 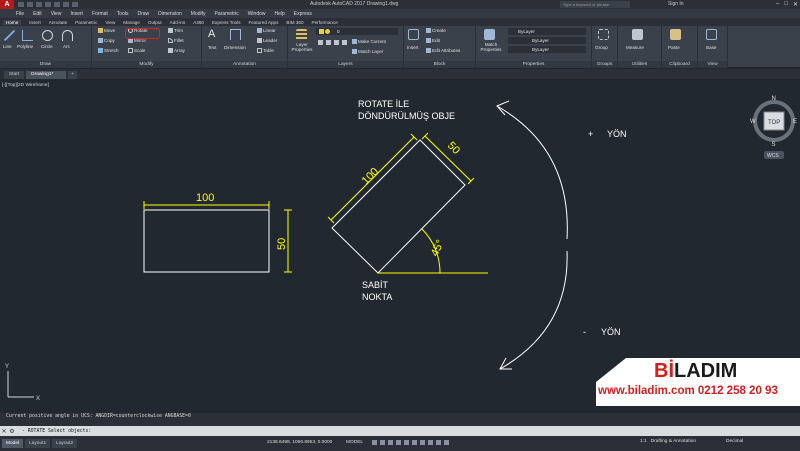 I want to click on tab-featured-apps: Featured Apps, so click(x=264, y=22).